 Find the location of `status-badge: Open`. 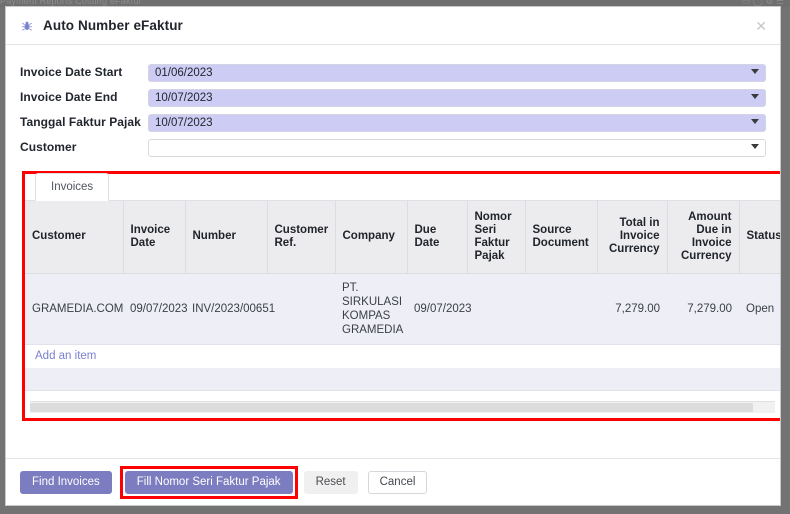

status-badge: Open is located at coordinates (759, 309).